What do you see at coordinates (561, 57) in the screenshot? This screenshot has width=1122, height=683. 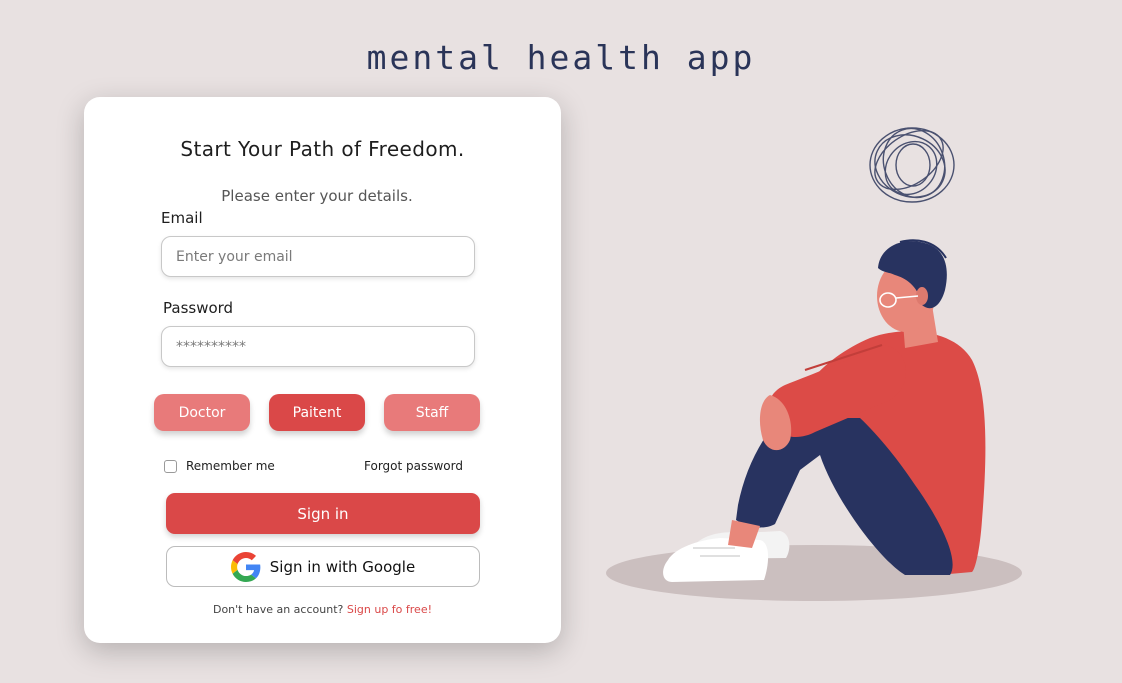 I see `app-title: mental health app` at bounding box center [561, 57].